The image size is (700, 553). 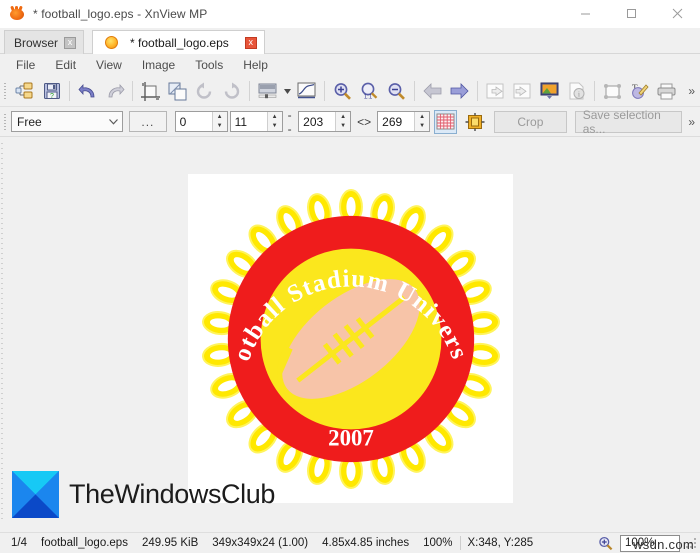 What do you see at coordinates (576, 91) in the screenshot?
I see `info-icon: i` at bounding box center [576, 91].